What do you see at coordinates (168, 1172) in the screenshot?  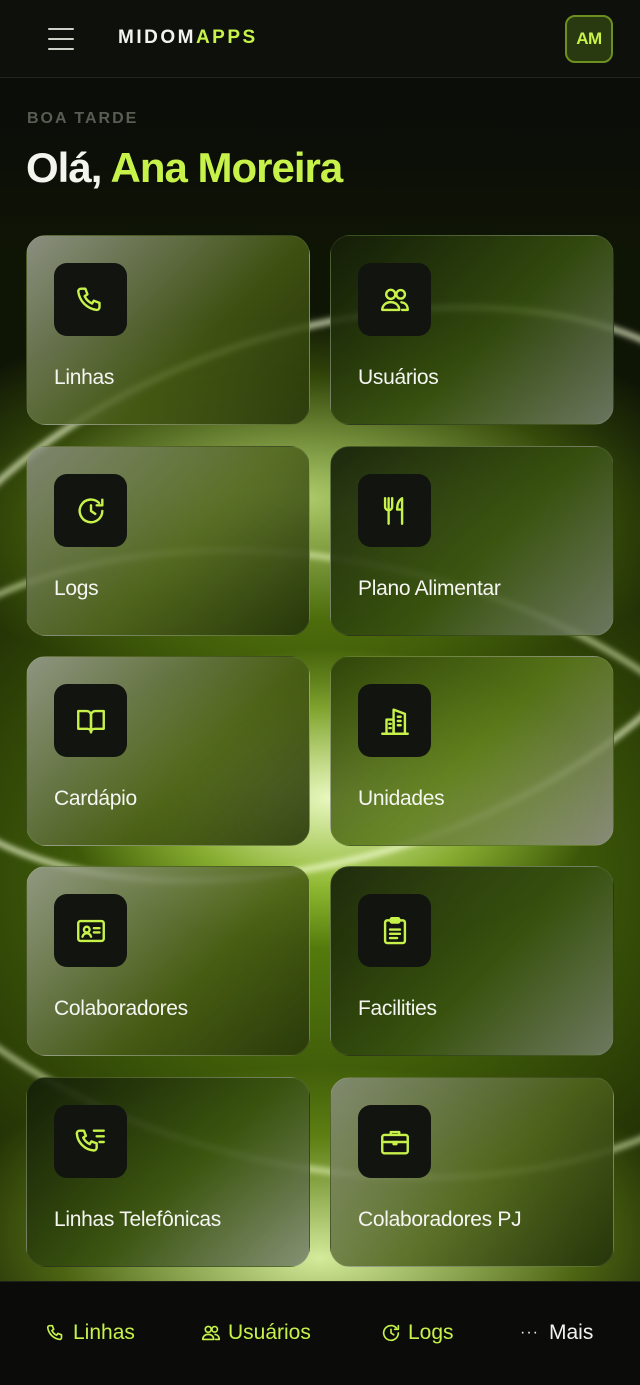 I see `card-linhas-telefonicas: Linhas Telefônicas` at bounding box center [168, 1172].